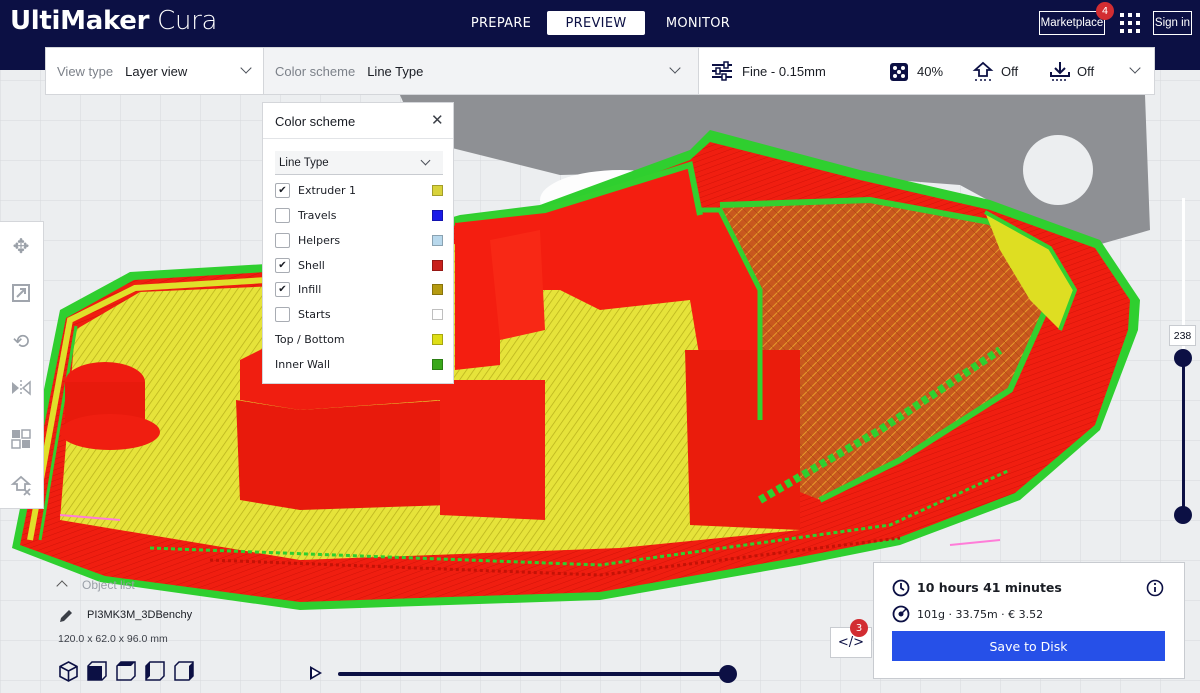  Describe the element at coordinates (989, 587) in the screenshot. I see `print-time: 10 hours 41 minutes` at that location.